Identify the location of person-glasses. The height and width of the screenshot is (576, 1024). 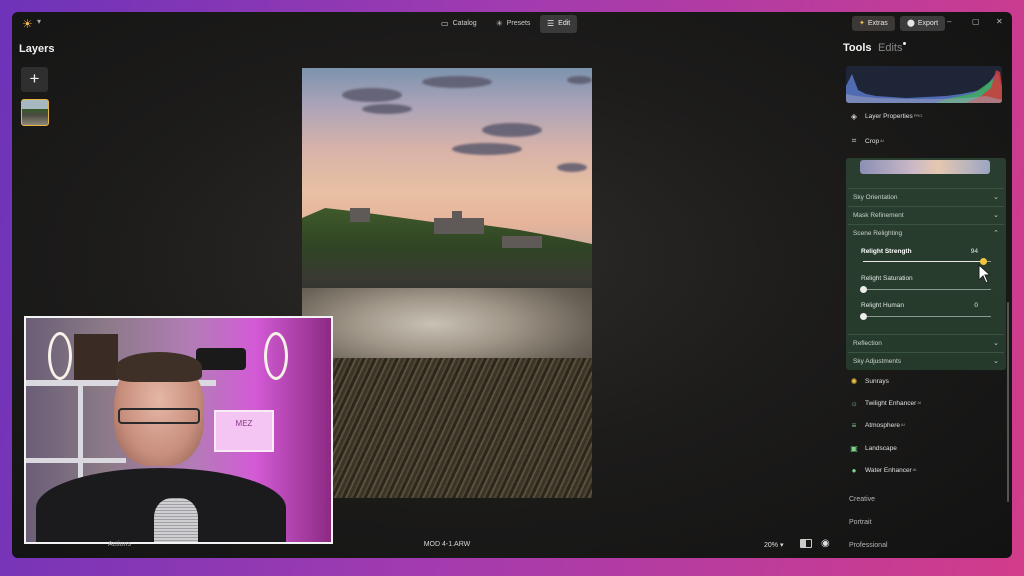
(159, 416).